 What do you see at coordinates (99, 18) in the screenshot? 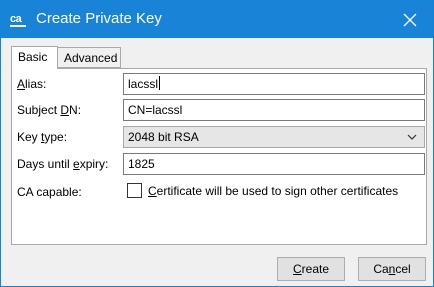
I see `window-title: Create Private Key` at bounding box center [99, 18].